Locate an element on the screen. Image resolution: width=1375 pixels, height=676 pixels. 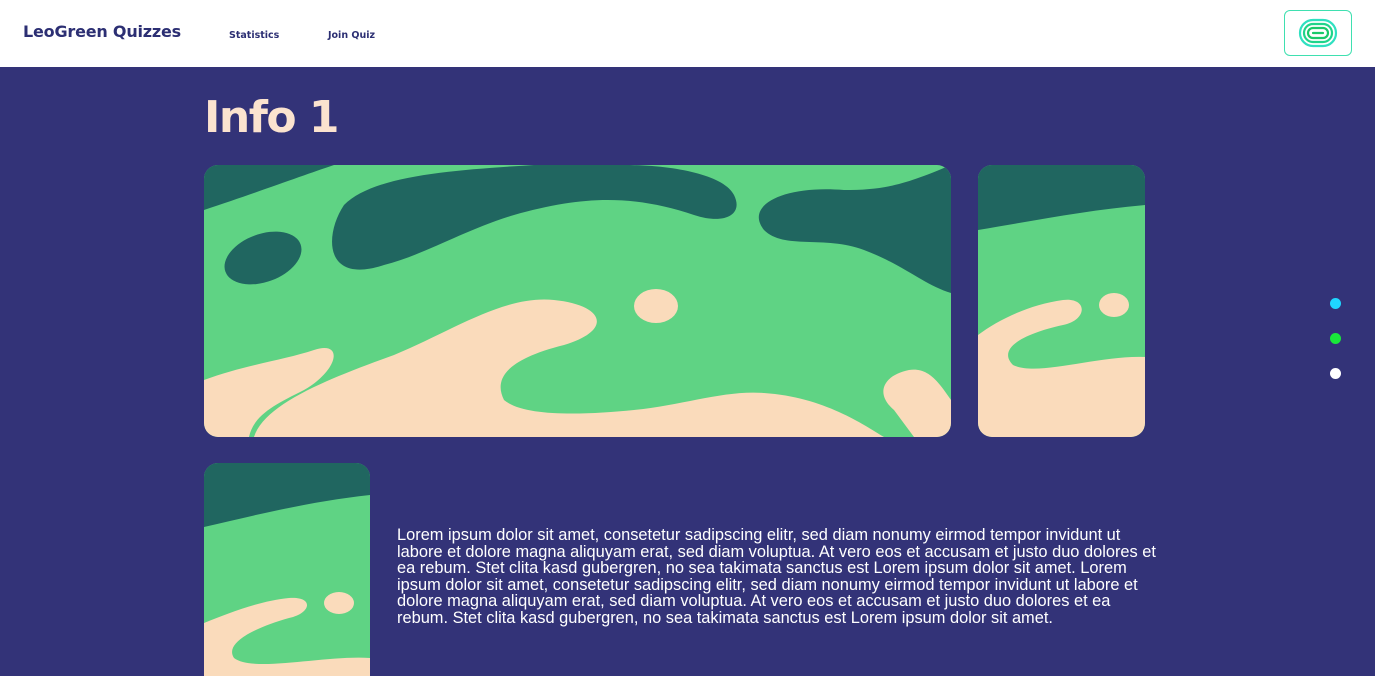
nav-statistics-link: Statistics is located at coordinates (254, 35).